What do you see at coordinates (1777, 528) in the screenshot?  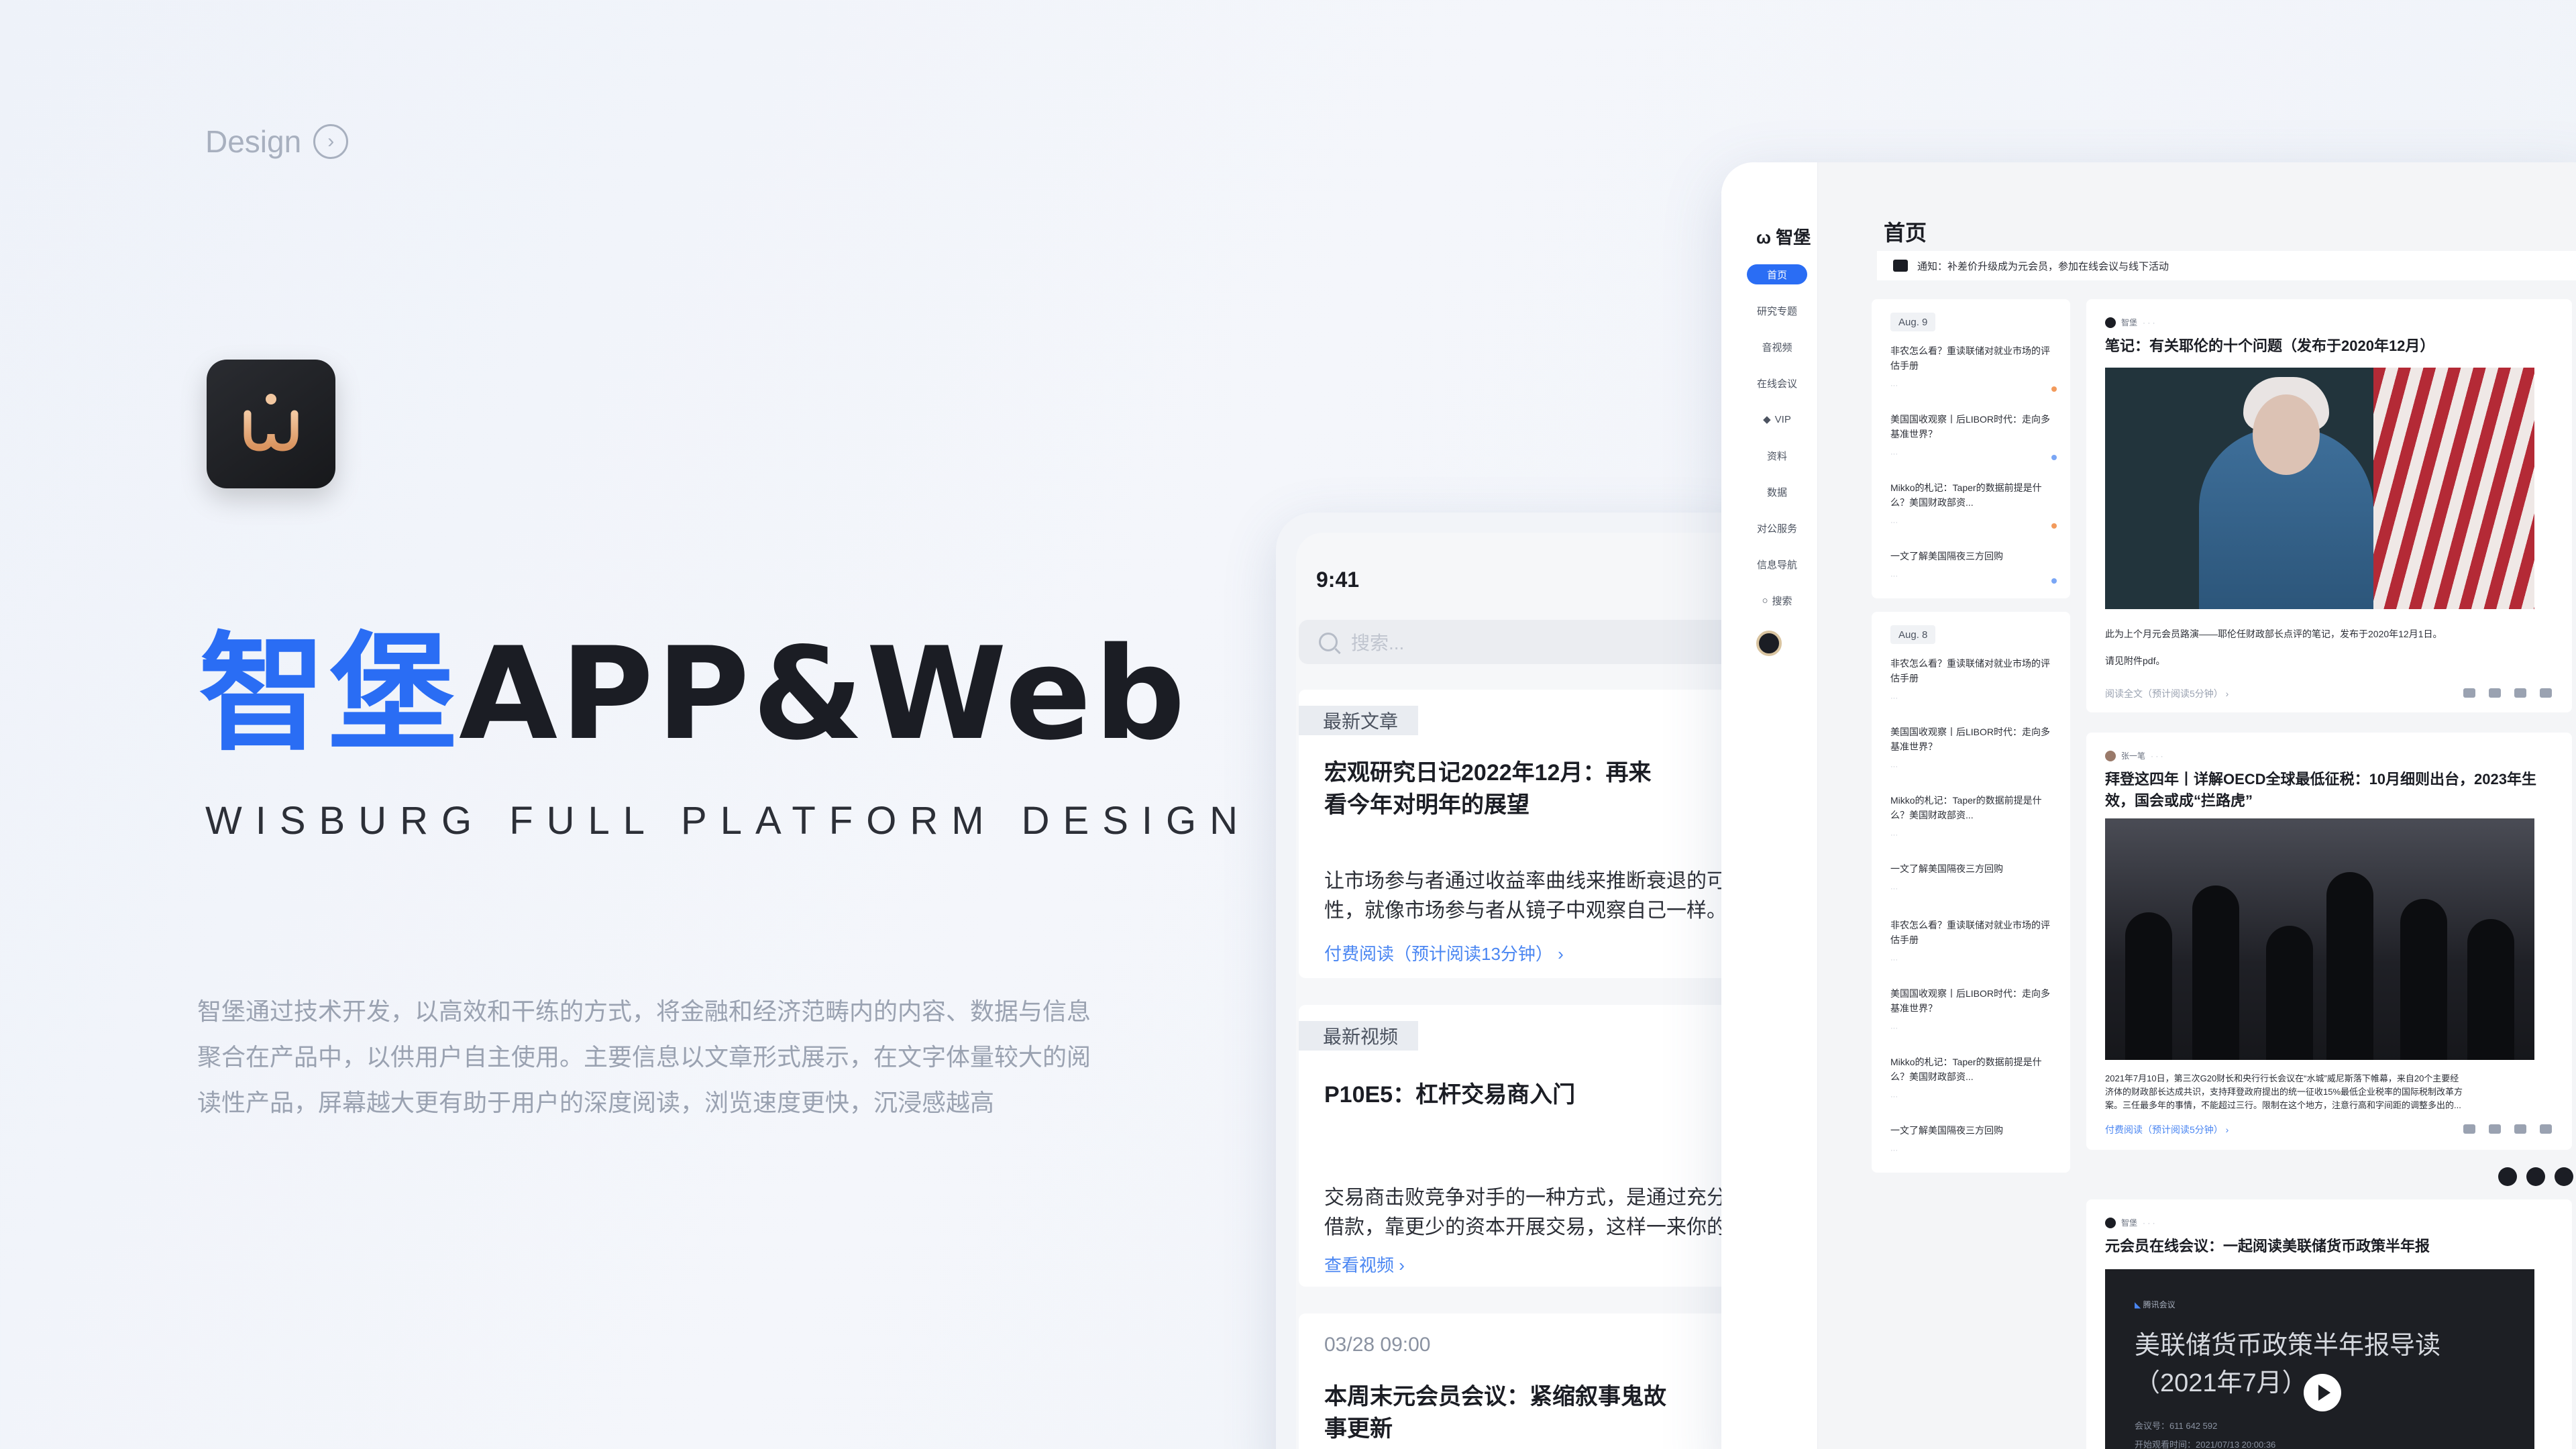 I see `nav-item-corporate: 对公服务` at bounding box center [1777, 528].